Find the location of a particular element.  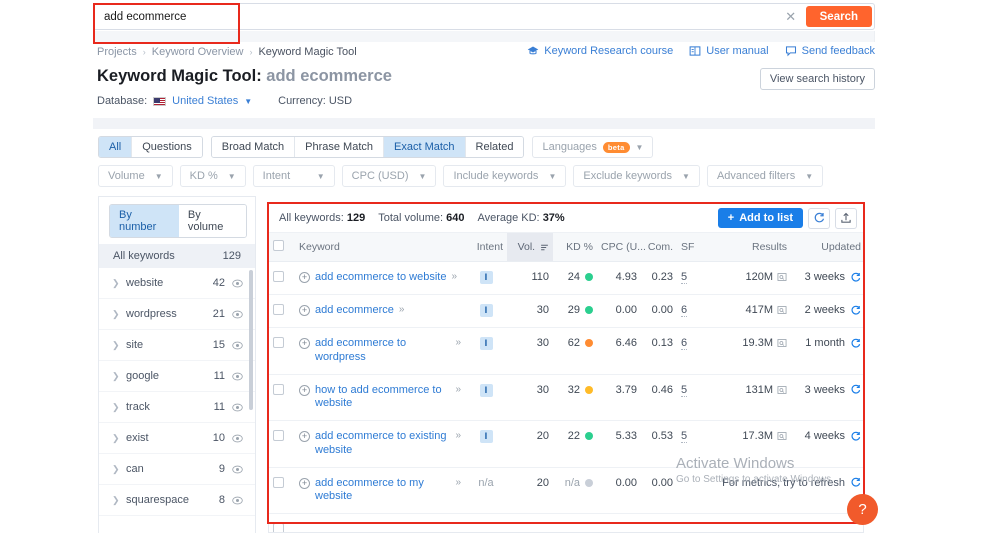

tab-related: Related is located at coordinates (494, 147).